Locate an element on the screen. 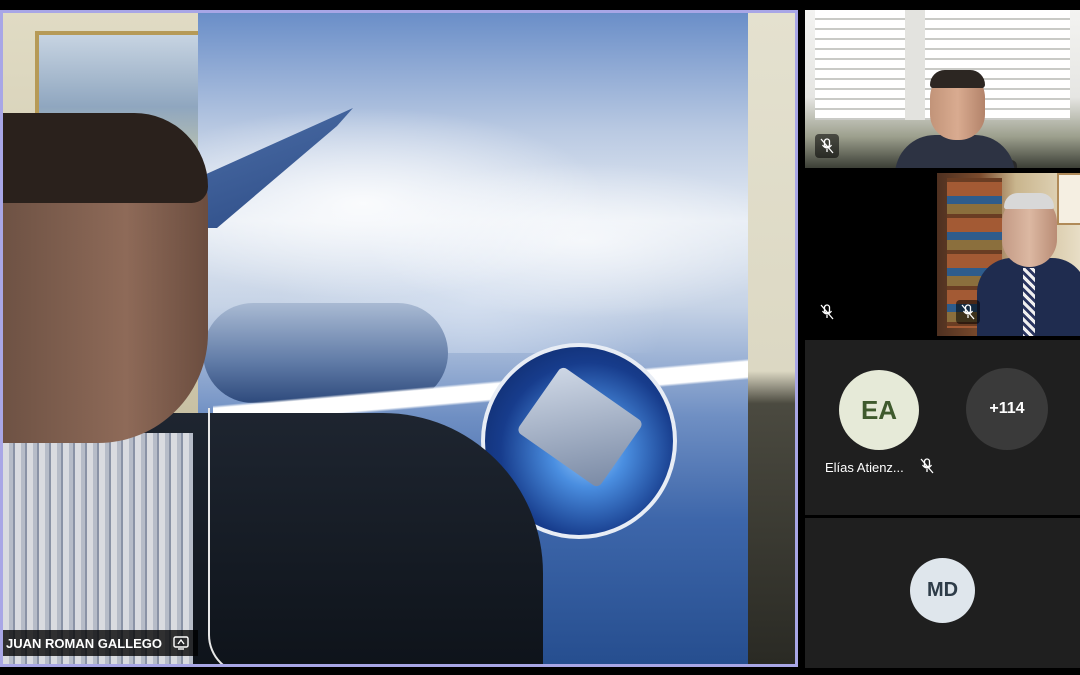  participant-avatar: MD is located at coordinates (942, 590).